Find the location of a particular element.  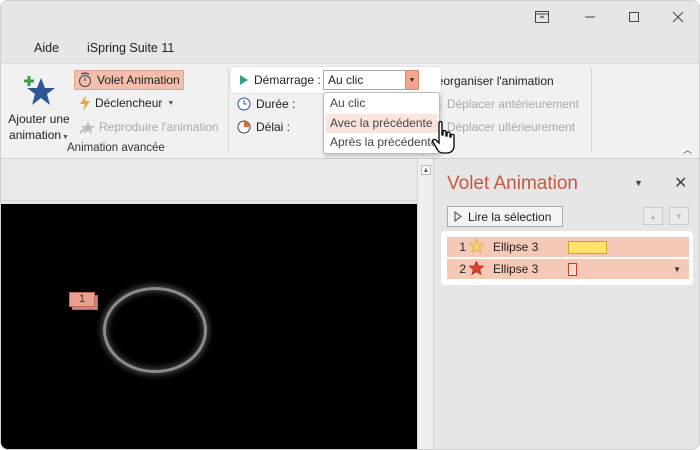

pane-title: Volet Animation is located at coordinates (512, 183).